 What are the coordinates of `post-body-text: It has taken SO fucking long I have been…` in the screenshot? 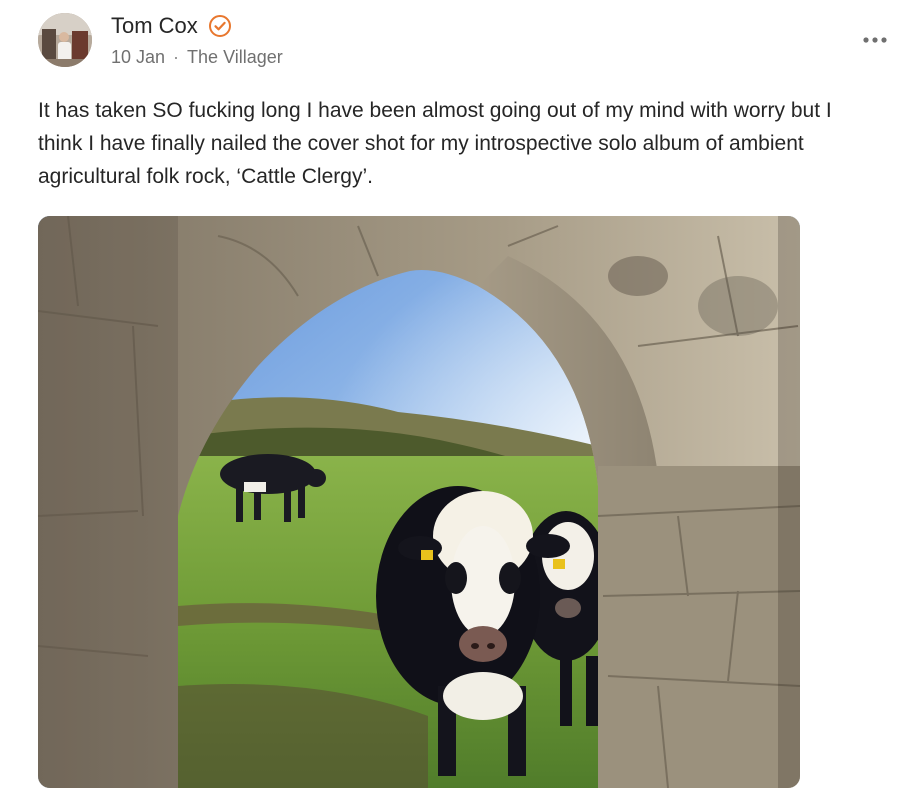 It's located at (435, 143).